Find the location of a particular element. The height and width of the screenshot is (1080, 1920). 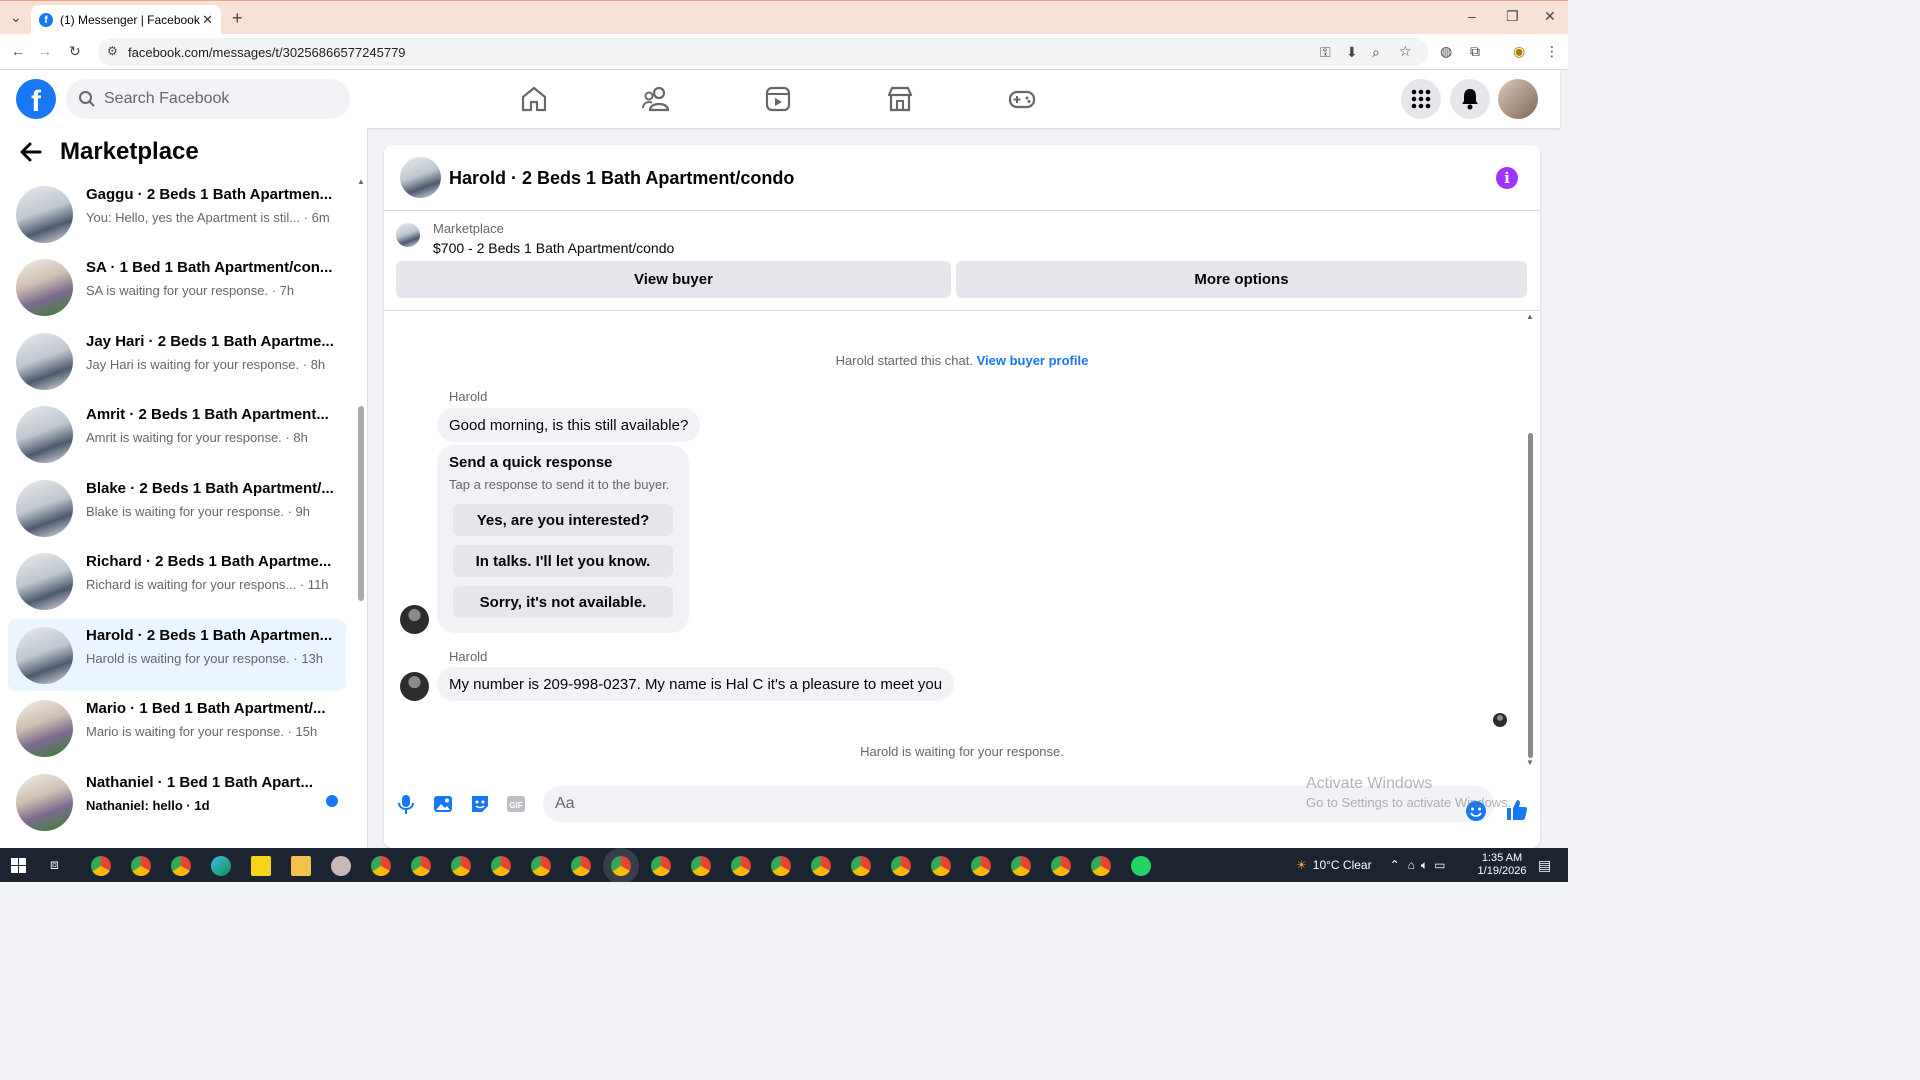

scroll-down-icon: ▼ is located at coordinates (1530, 763).